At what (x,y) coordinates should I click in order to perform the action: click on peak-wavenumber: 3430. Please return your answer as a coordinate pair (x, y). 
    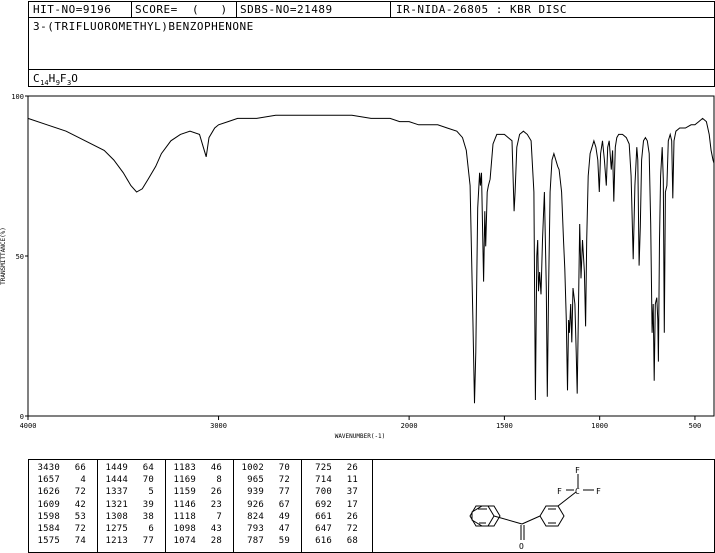
    Looking at the image, I should click on (48, 468).